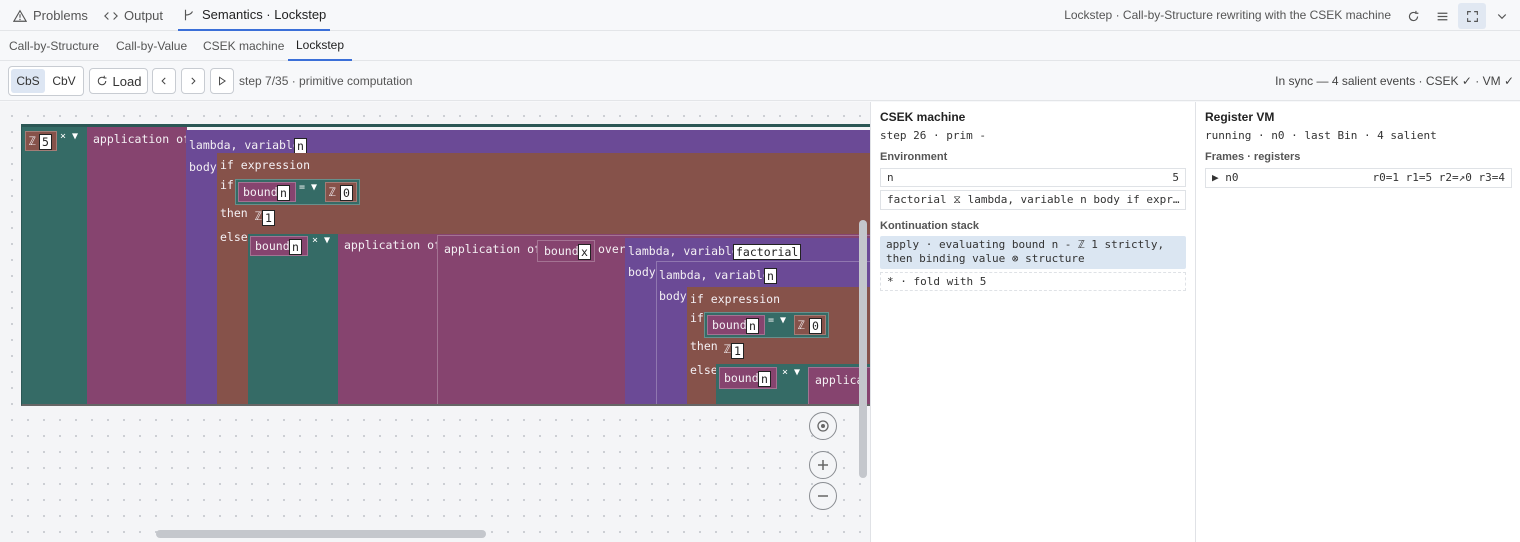 The image size is (1520, 542). I want to click on frame-name: ▶ n0, so click(1225, 177).